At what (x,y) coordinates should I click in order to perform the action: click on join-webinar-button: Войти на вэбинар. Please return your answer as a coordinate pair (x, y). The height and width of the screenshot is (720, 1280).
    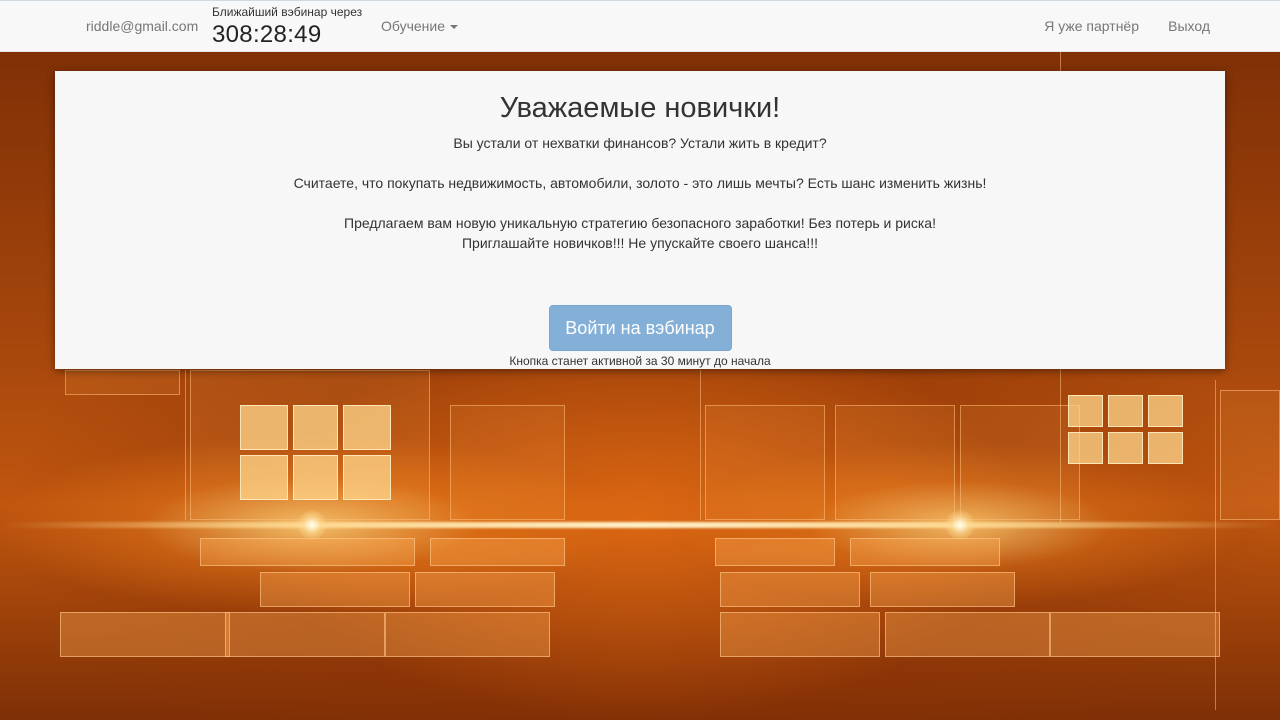
    Looking at the image, I should click on (640, 328).